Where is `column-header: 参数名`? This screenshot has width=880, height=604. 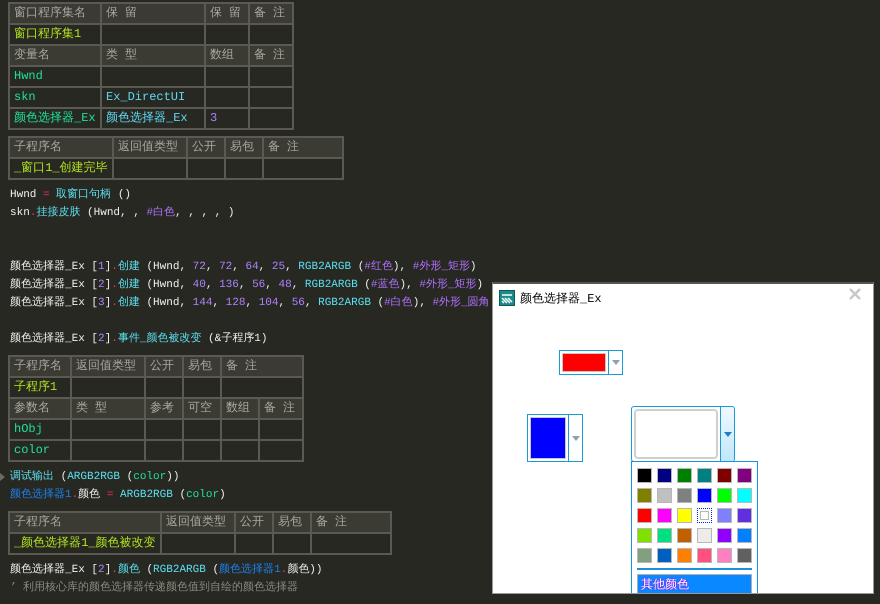 column-header: 参数名 is located at coordinates (40, 408).